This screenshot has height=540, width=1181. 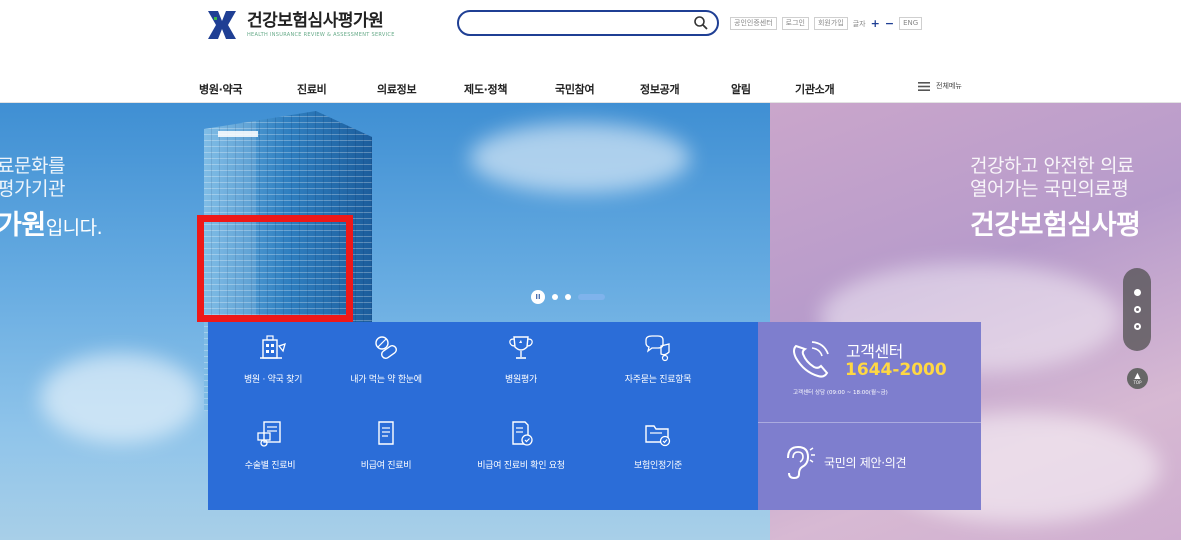 I want to click on search-icon, so click(x=701, y=23).